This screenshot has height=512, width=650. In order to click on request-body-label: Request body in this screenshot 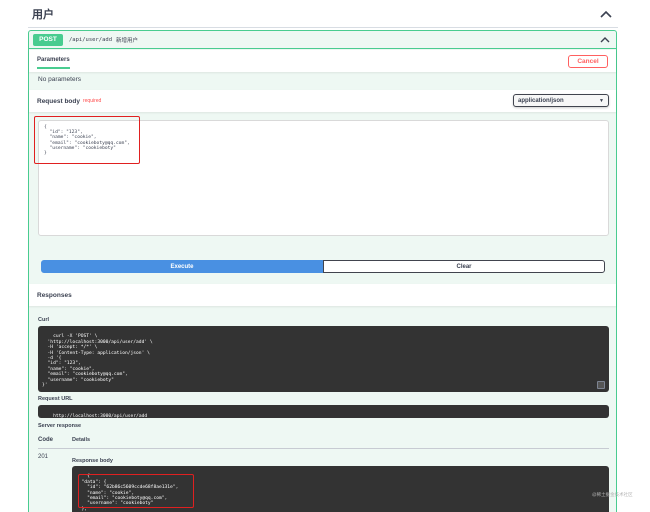, I will do `click(58, 101)`.